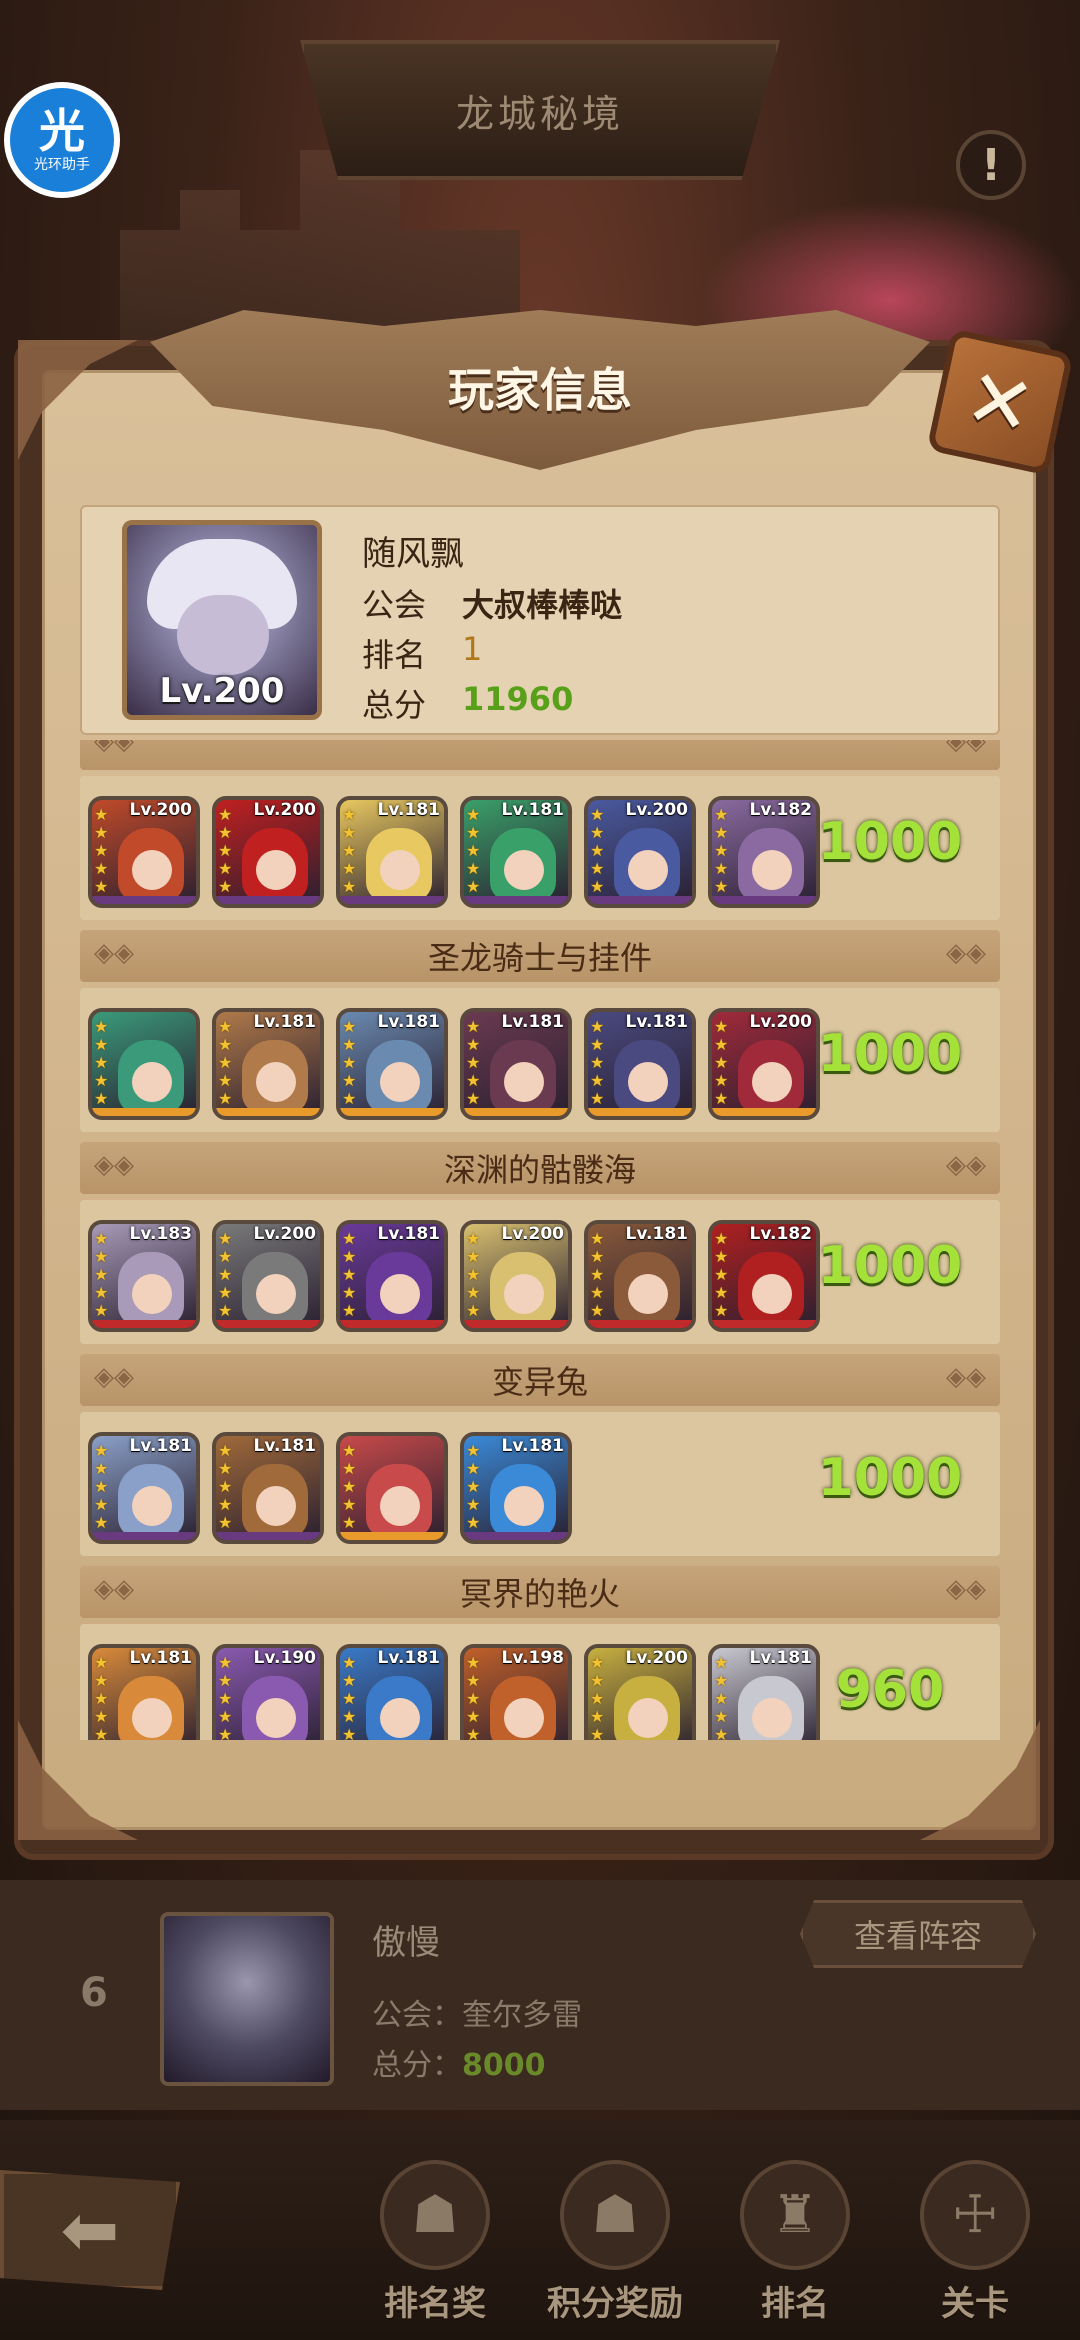  What do you see at coordinates (975, 2304) in the screenshot?
I see `nav-label: 关卡` at bounding box center [975, 2304].